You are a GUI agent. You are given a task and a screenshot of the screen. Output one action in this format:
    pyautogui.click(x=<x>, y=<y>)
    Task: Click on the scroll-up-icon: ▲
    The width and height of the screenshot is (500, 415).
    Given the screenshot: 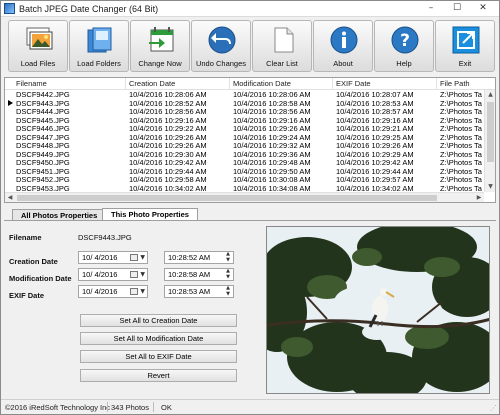 What is the action you would take?
    pyautogui.click(x=490, y=95)
    